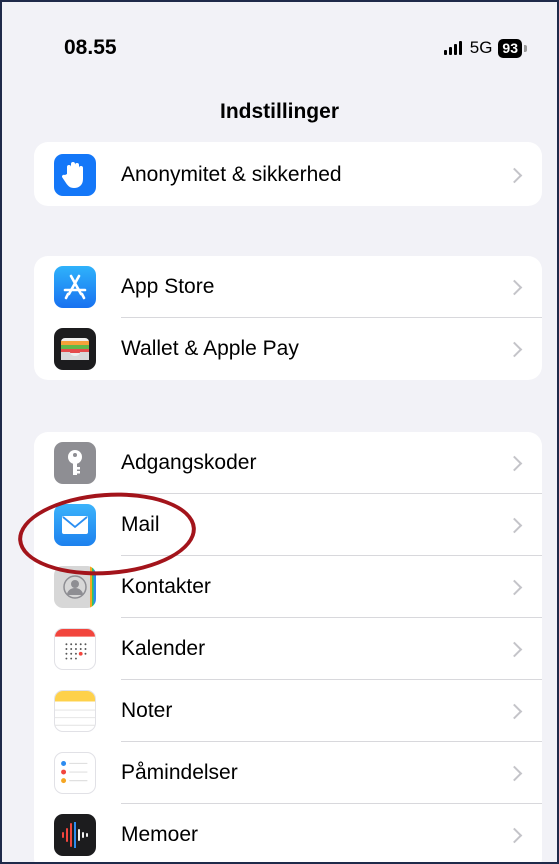 This screenshot has height=864, width=559. Describe the element at coordinates (288, 773) in the screenshot. I see `settings-row-reminders: Påmindelser` at that location.